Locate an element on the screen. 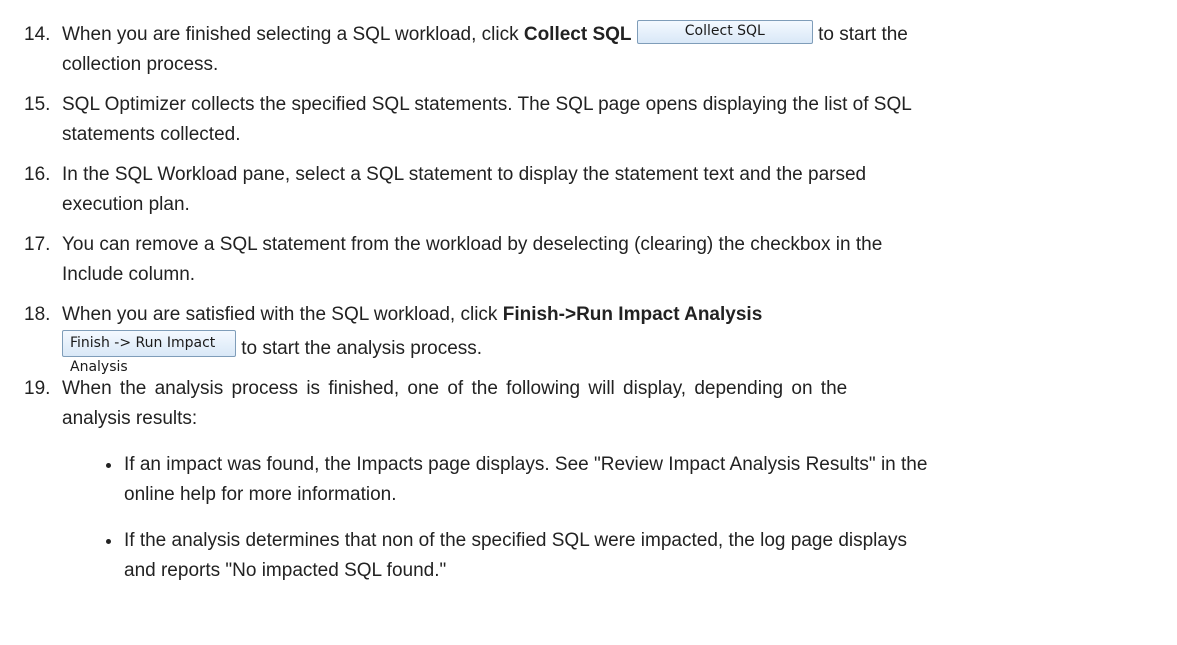 The height and width of the screenshot is (645, 1177). finish-run-impact-analysis-button: Finish -> Run Impact Analysis is located at coordinates (149, 352).